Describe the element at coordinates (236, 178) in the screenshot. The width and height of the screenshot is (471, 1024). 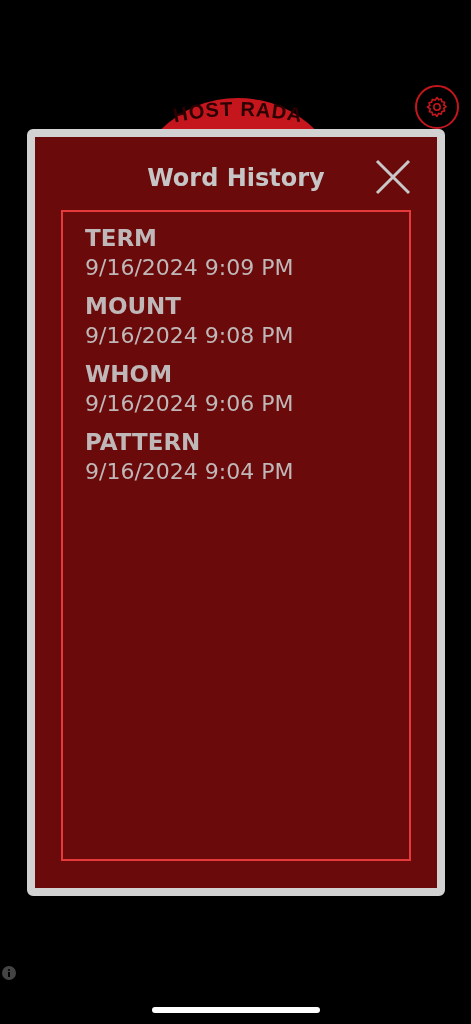
I see `dialog-title: Word History` at that location.